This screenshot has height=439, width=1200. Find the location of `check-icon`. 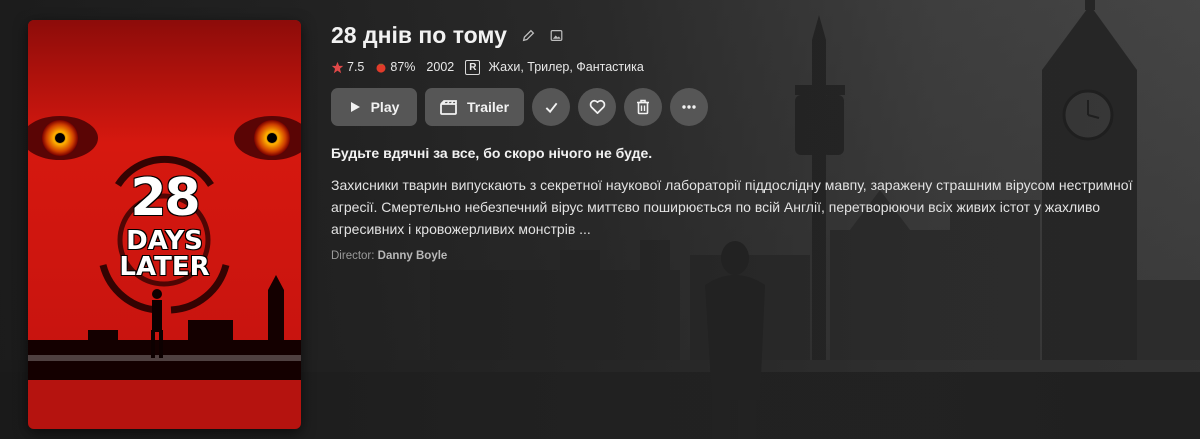

check-icon is located at coordinates (551, 107).